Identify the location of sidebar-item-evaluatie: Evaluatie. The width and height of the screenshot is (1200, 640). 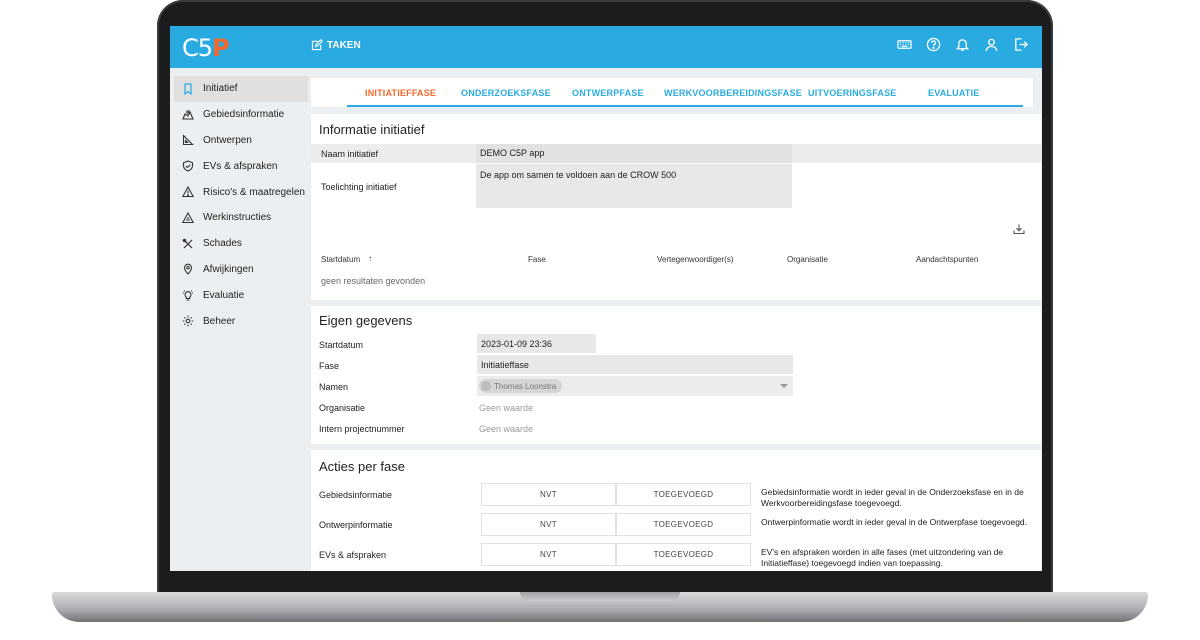
(241, 295).